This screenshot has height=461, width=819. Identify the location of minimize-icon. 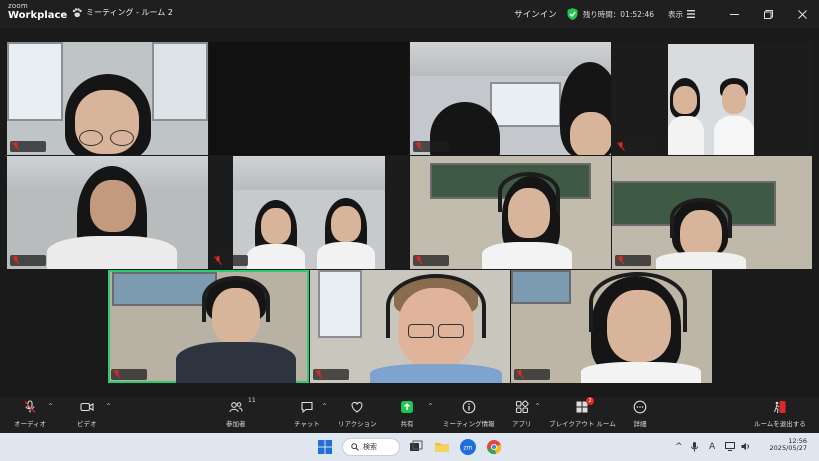
(734, 14).